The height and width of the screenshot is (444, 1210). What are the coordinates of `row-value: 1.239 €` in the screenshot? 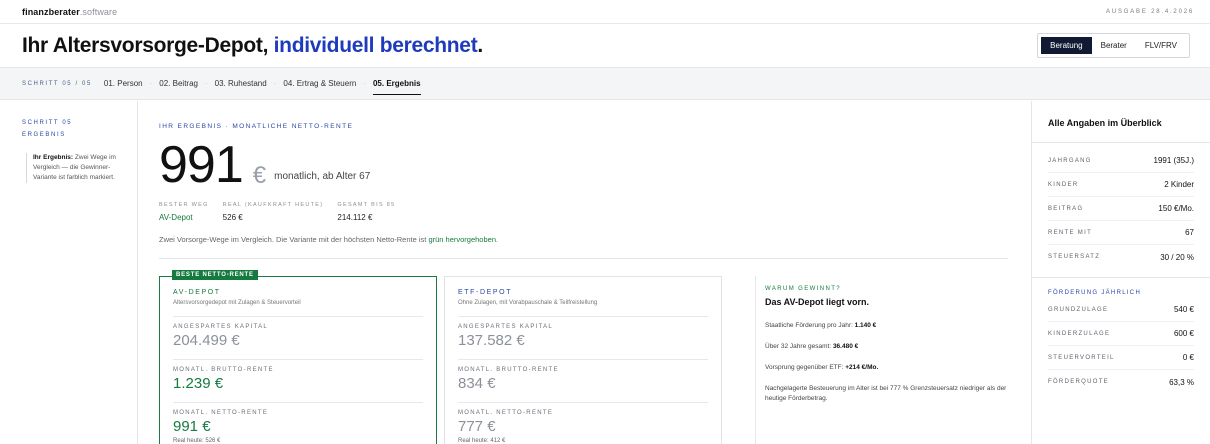 It's located at (198, 383).